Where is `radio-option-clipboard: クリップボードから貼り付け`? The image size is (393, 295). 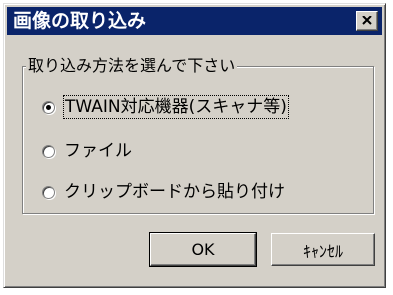
radio-option-clipboard: クリップボードから貼り付け is located at coordinates (164, 192).